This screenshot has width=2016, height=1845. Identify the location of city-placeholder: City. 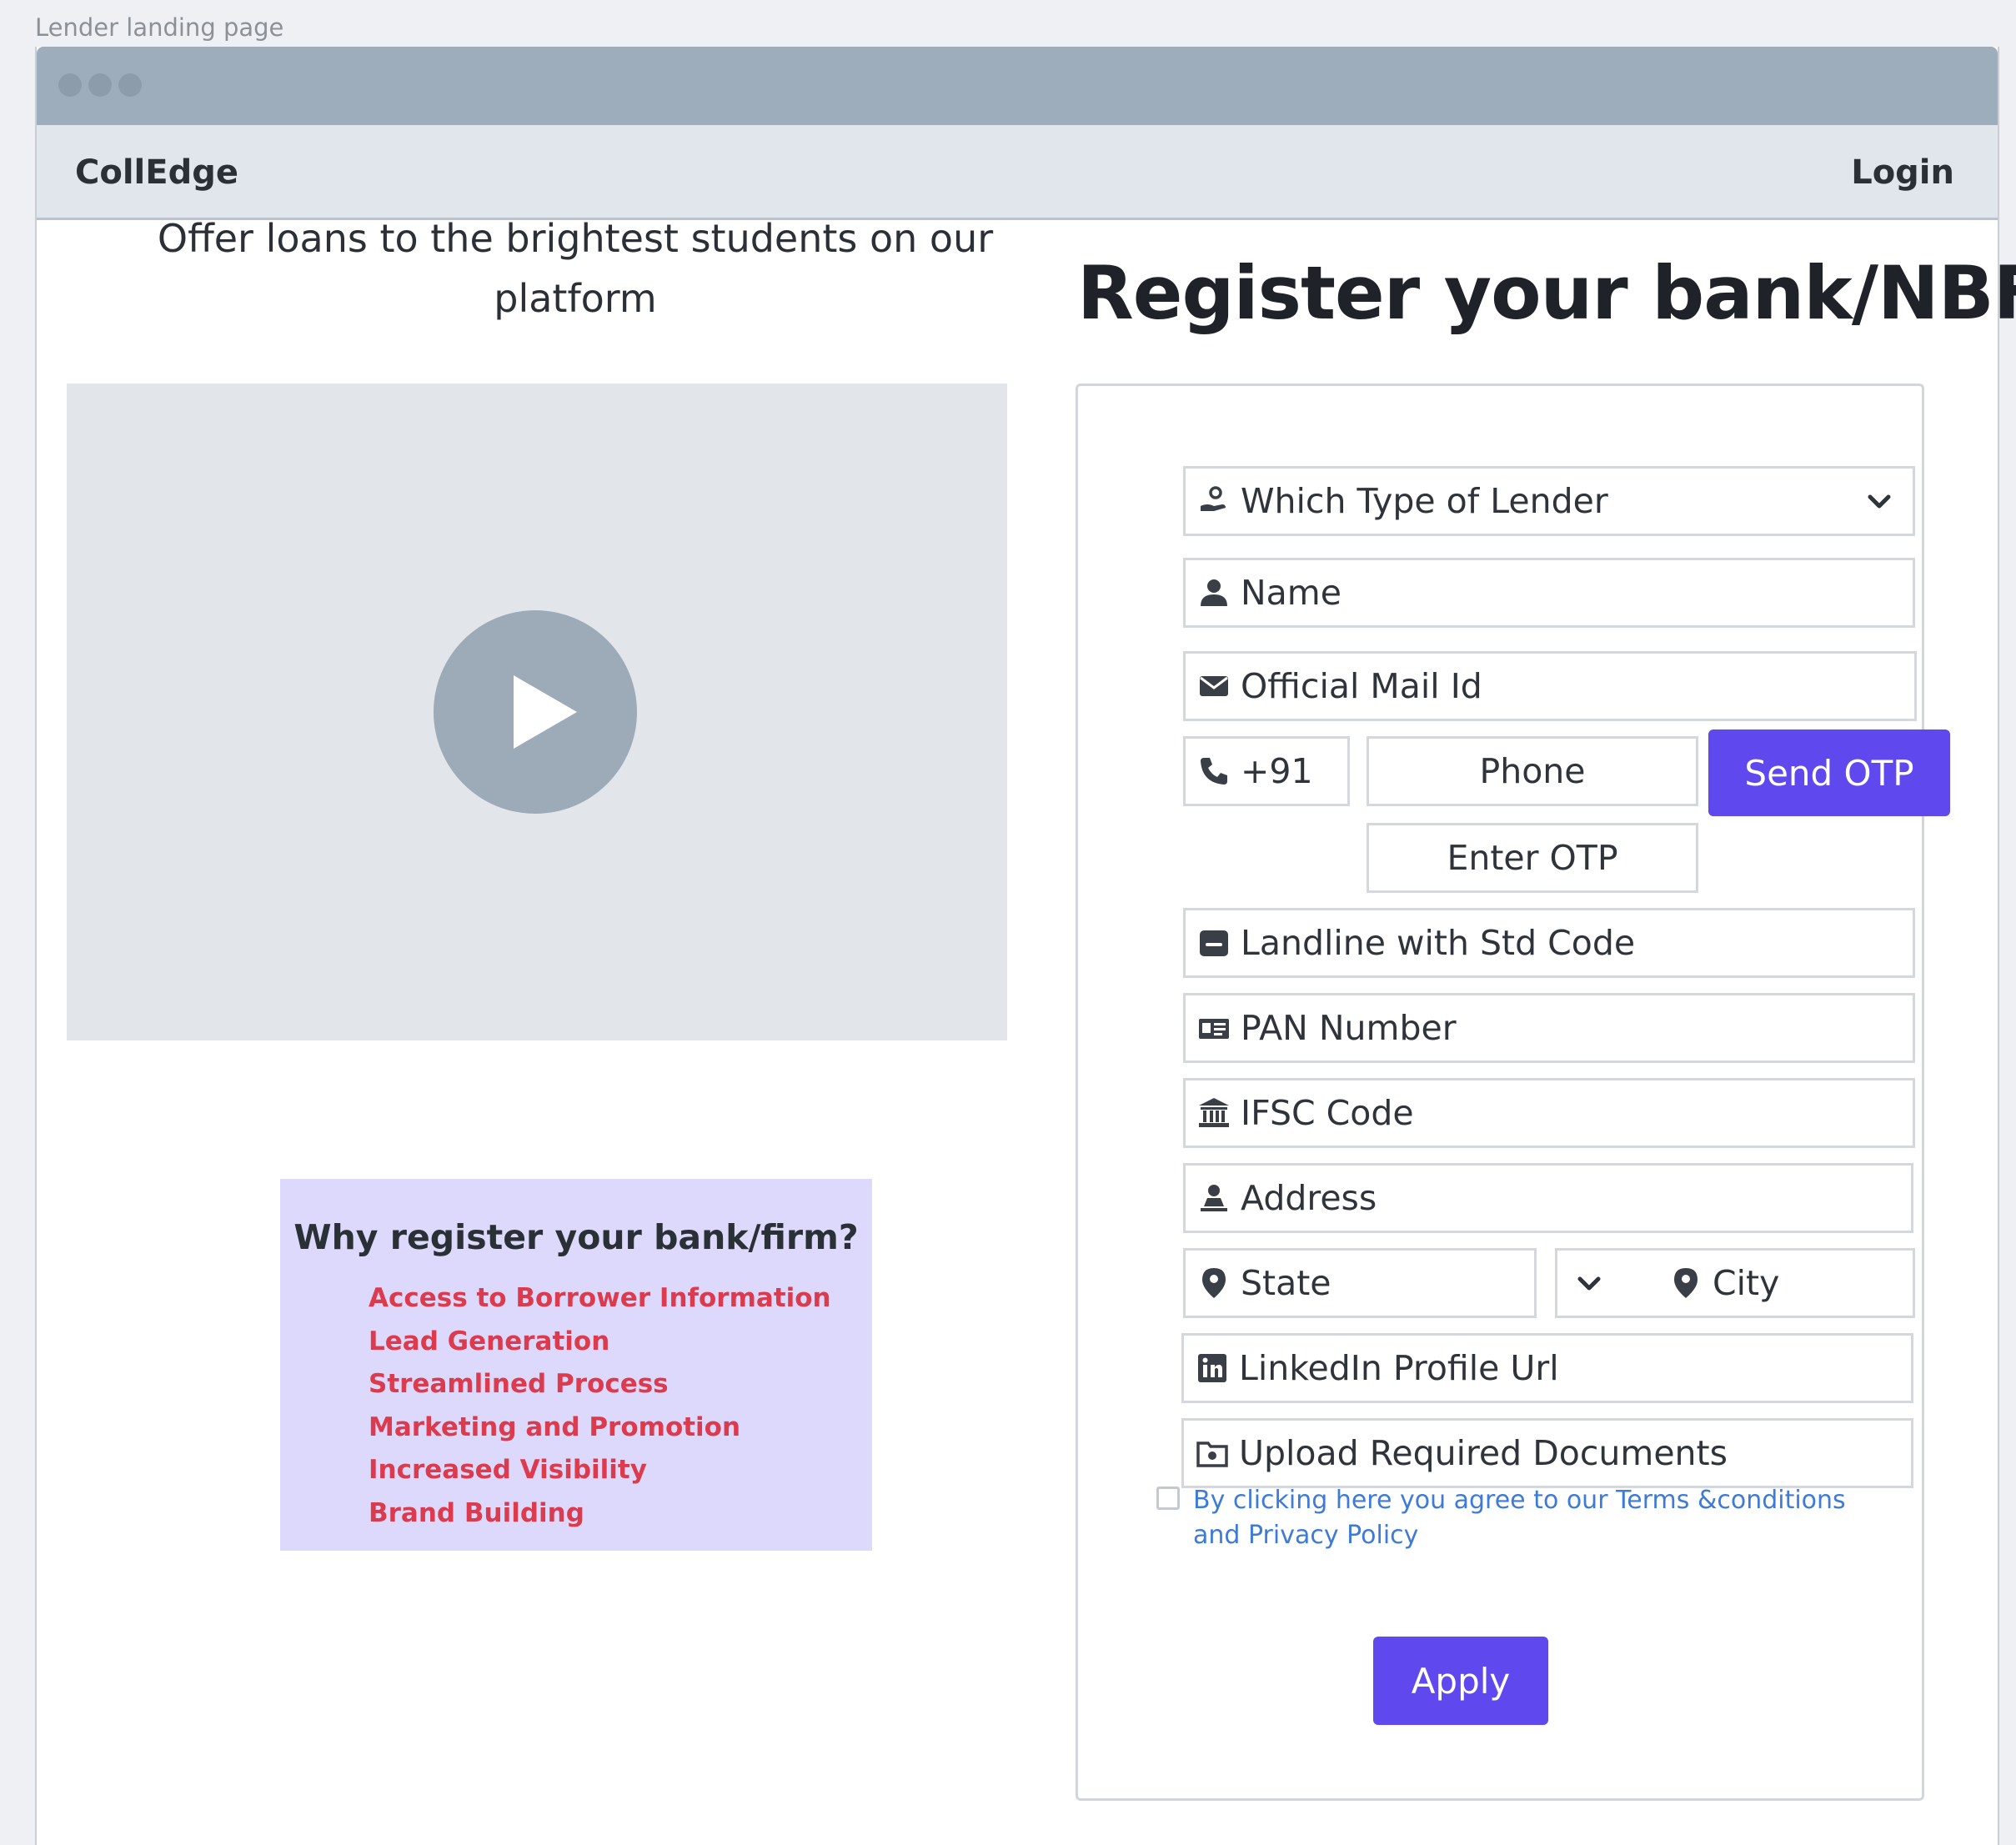
(1746, 1283).